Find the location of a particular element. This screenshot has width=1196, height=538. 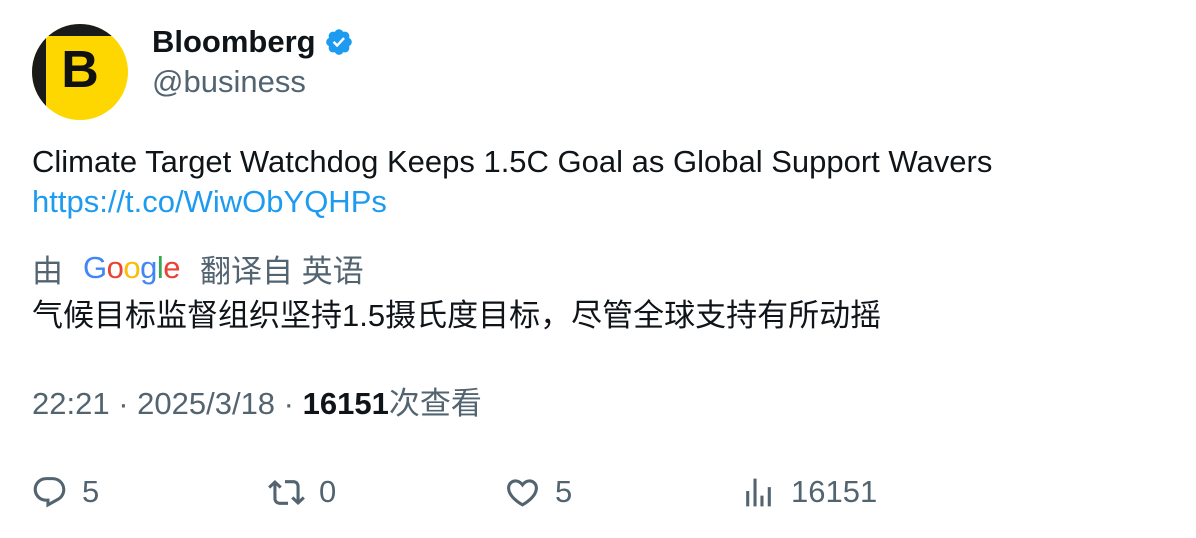

google-logo-letter: e is located at coordinates (172, 267).